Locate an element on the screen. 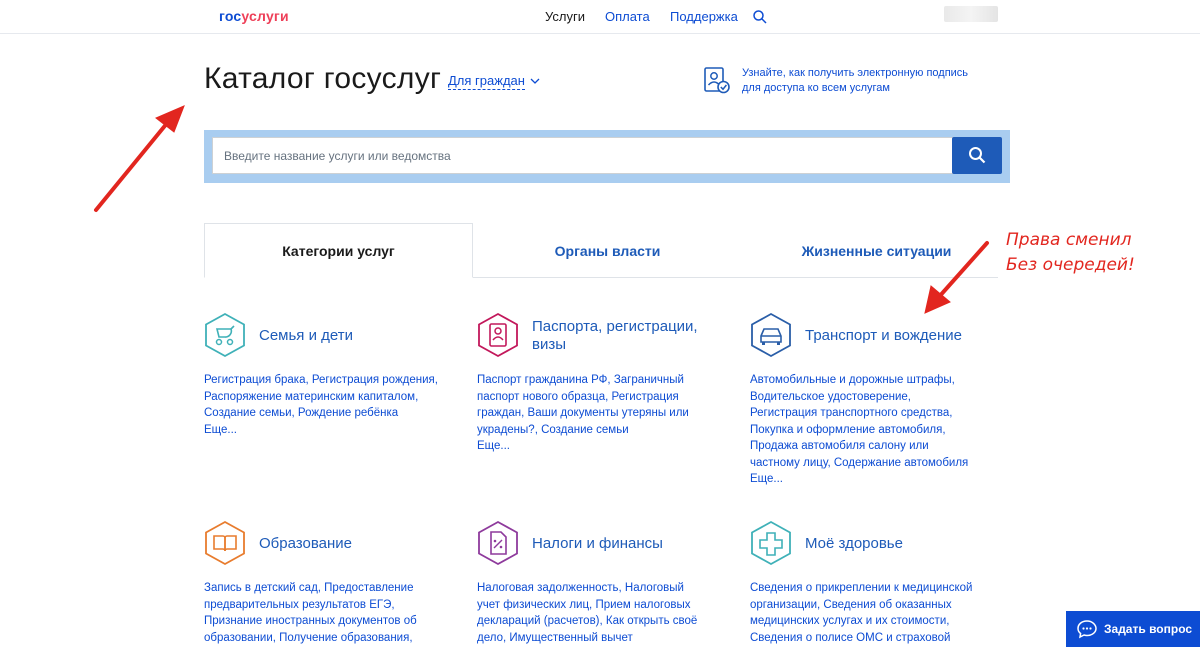 Image resolution: width=1200 pixels, height=647 pixels. category-title: Моё здоровье is located at coordinates (854, 544).